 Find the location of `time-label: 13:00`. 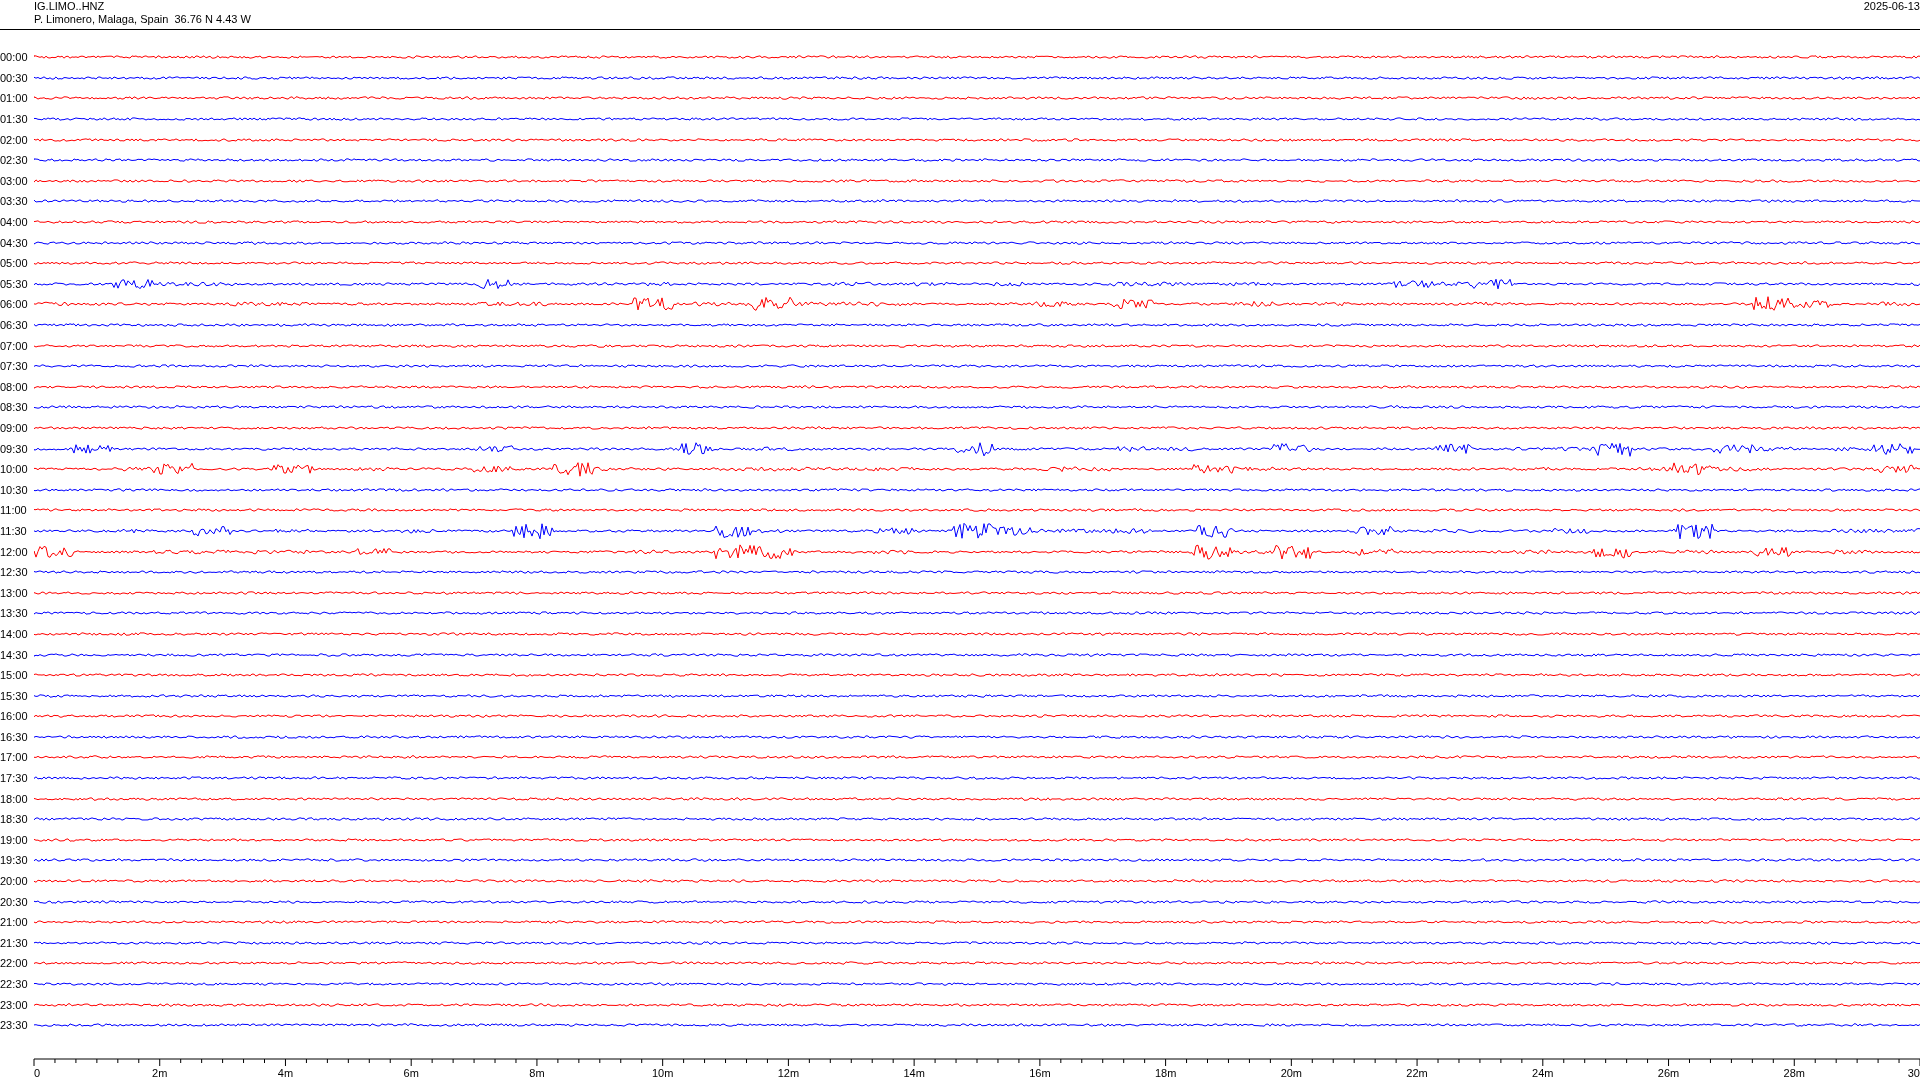

time-label: 13:00 is located at coordinates (14, 592).